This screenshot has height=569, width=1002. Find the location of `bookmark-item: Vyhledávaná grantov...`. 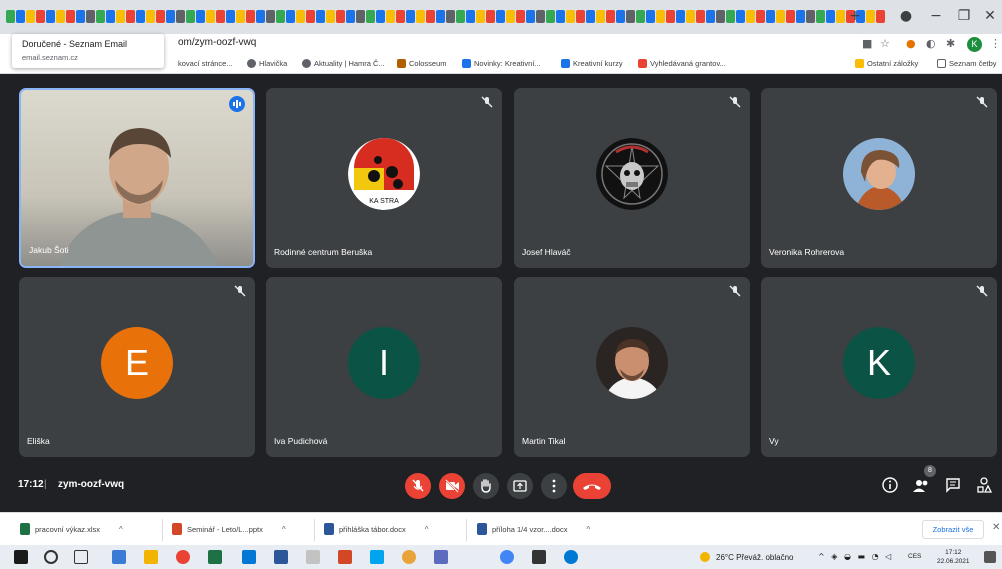

bookmark-item: Vyhledávaná grantov... is located at coordinates (682, 63).